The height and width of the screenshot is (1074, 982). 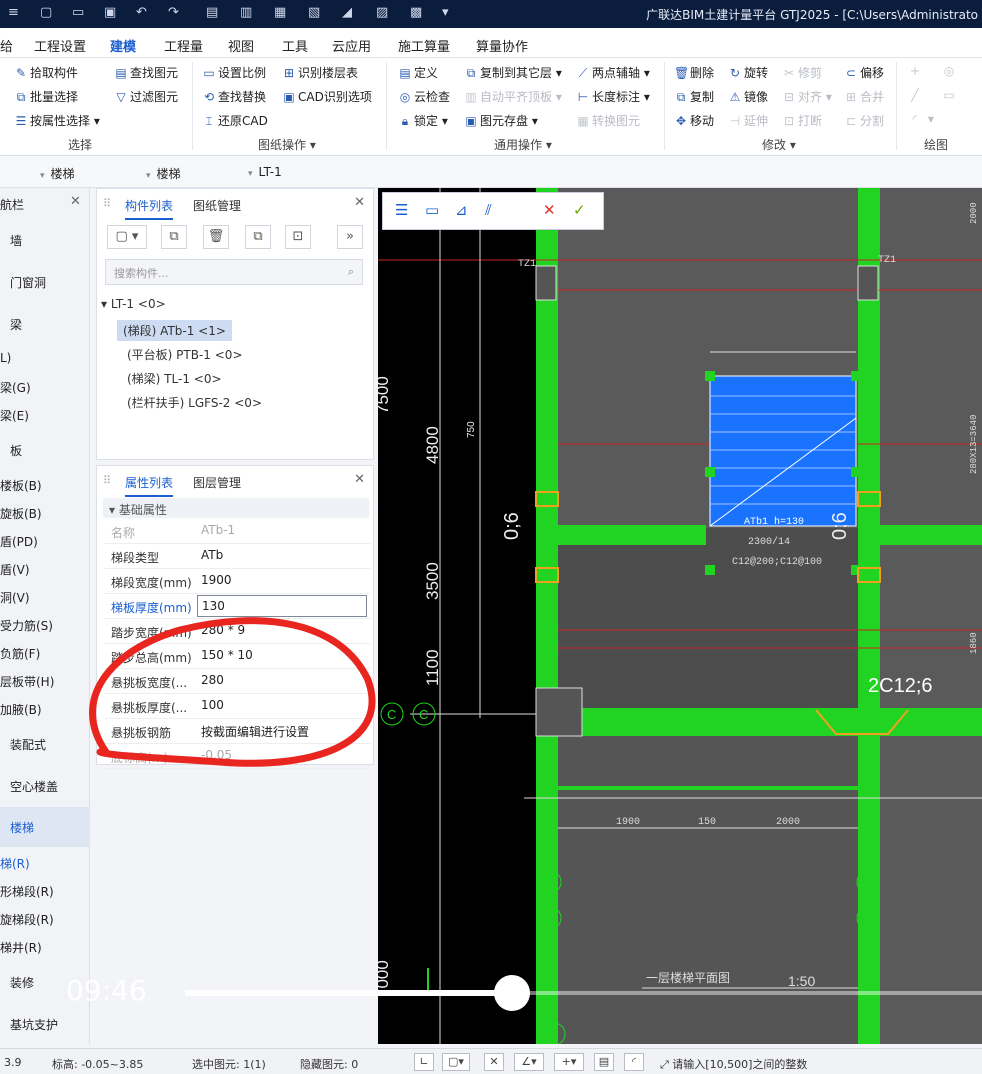 What do you see at coordinates (22, 982) in the screenshot?
I see `nav-item-decoration: 装修` at bounding box center [22, 982].